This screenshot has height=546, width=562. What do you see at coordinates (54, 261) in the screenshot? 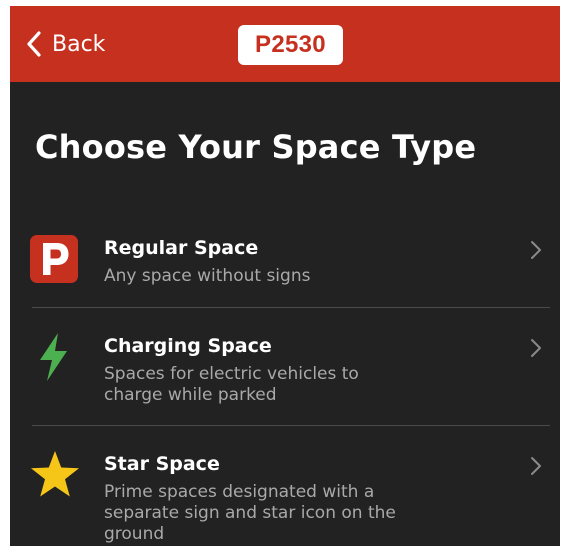
I see `parking-p-icon` at bounding box center [54, 261].